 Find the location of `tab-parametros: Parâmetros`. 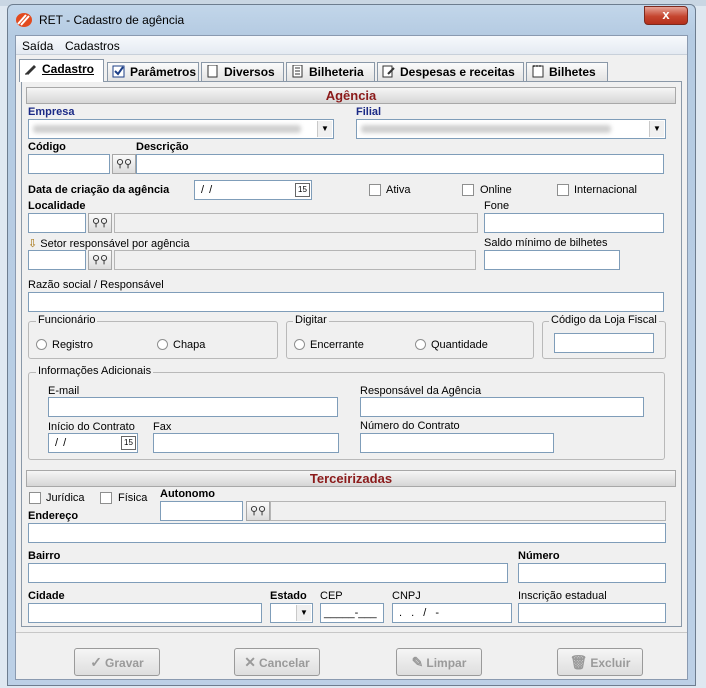

tab-parametros: Parâmetros is located at coordinates (153, 71).